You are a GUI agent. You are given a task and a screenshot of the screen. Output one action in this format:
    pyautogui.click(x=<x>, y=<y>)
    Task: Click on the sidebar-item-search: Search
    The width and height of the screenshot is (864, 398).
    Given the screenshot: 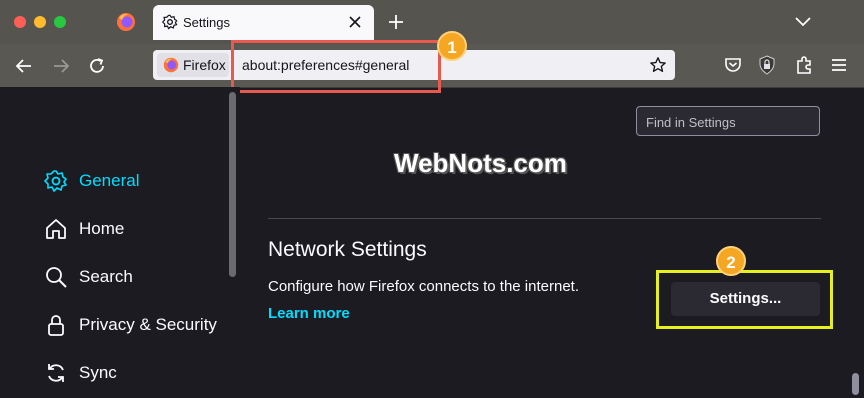 What is the action you would take?
    pyautogui.click(x=88, y=277)
    